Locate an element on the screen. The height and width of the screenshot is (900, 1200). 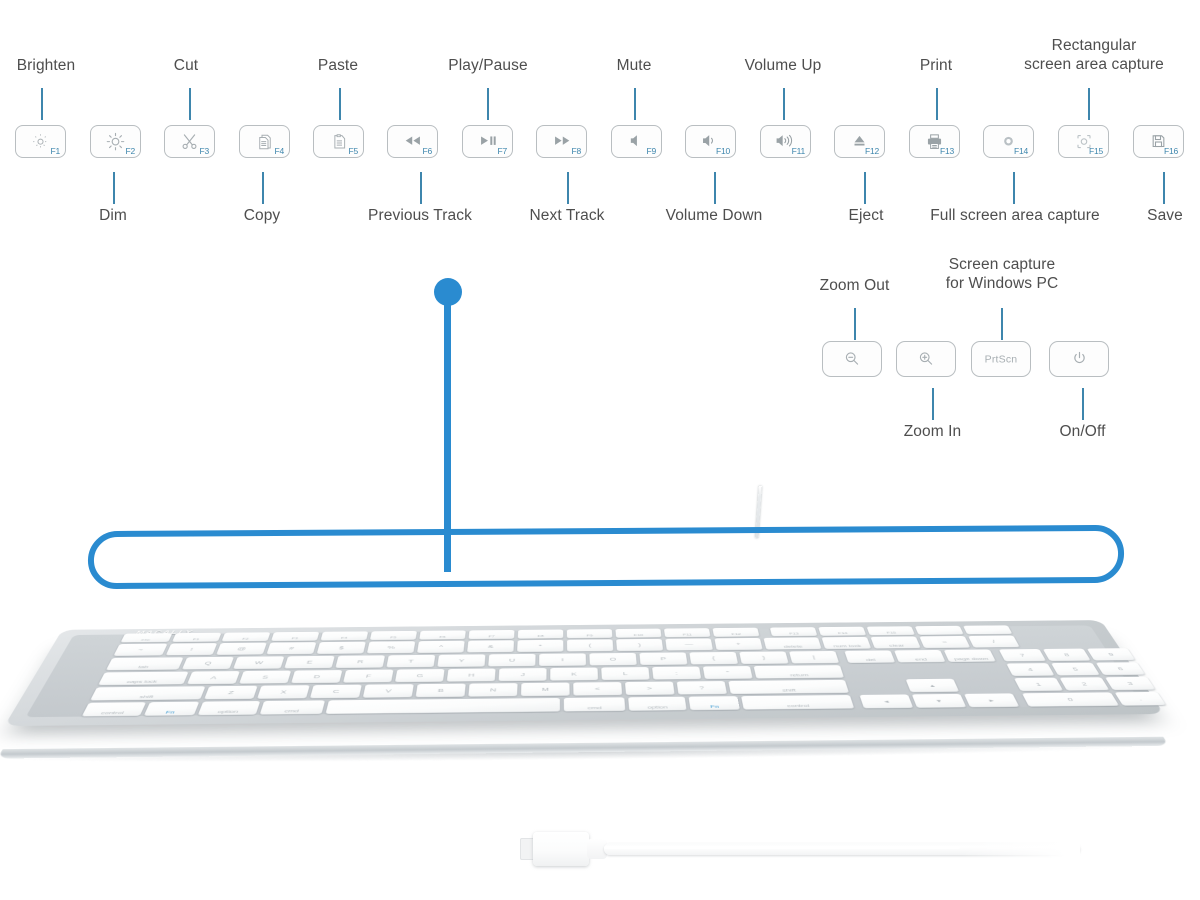
function-key-f11: F11 is located at coordinates (785, 141).